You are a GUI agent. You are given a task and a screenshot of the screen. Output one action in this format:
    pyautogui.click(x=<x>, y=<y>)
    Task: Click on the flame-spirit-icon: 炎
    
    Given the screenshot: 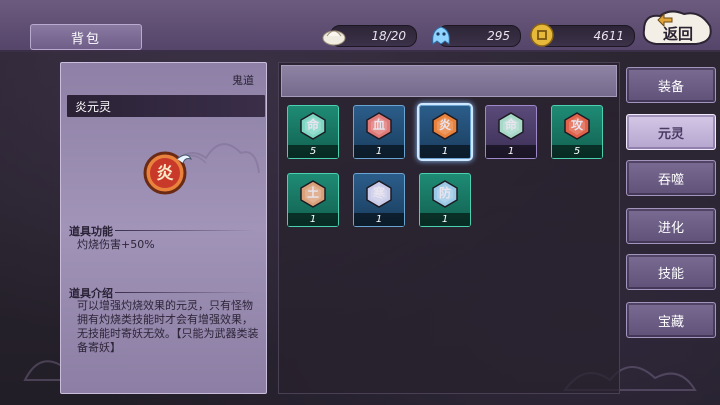 What is the action you would take?
    pyautogui.click(x=167, y=173)
    